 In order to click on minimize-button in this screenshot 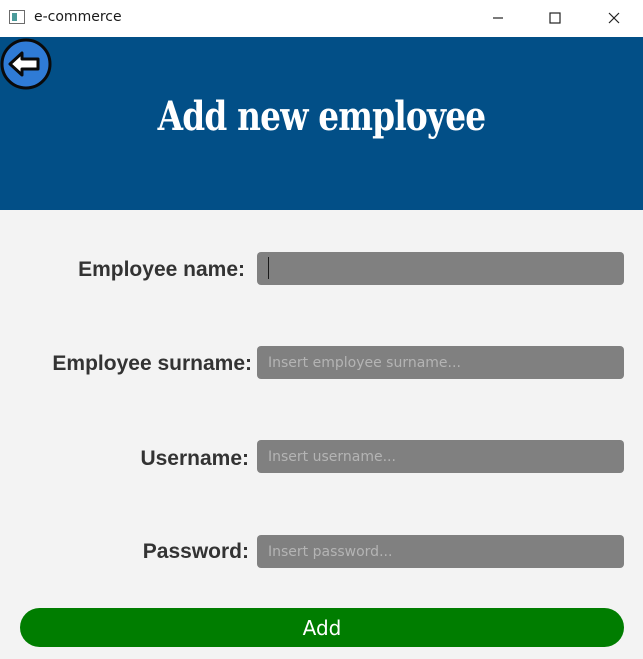, I will do `click(498, 18)`.